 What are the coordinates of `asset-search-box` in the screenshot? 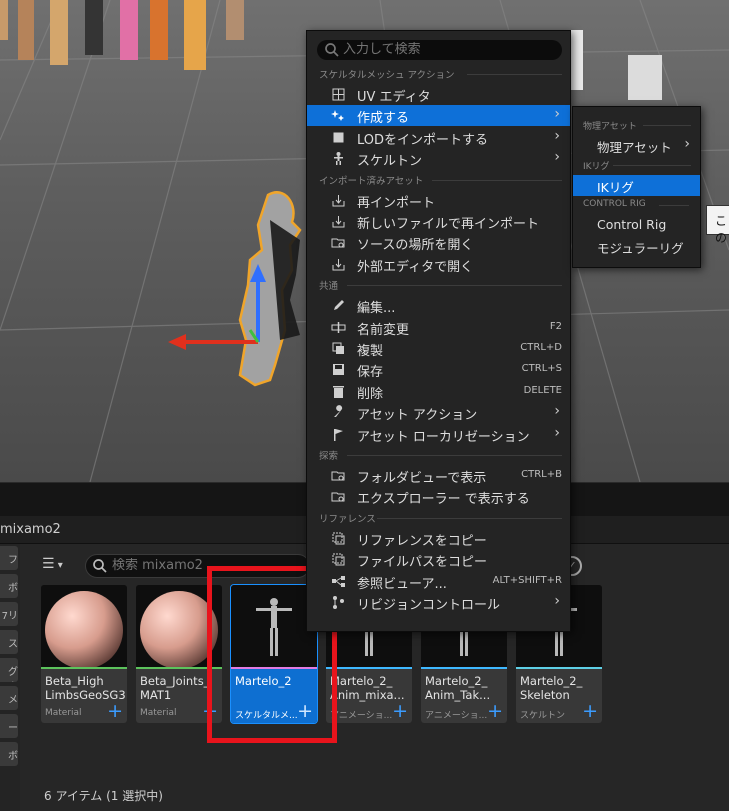 It's located at (197, 566).